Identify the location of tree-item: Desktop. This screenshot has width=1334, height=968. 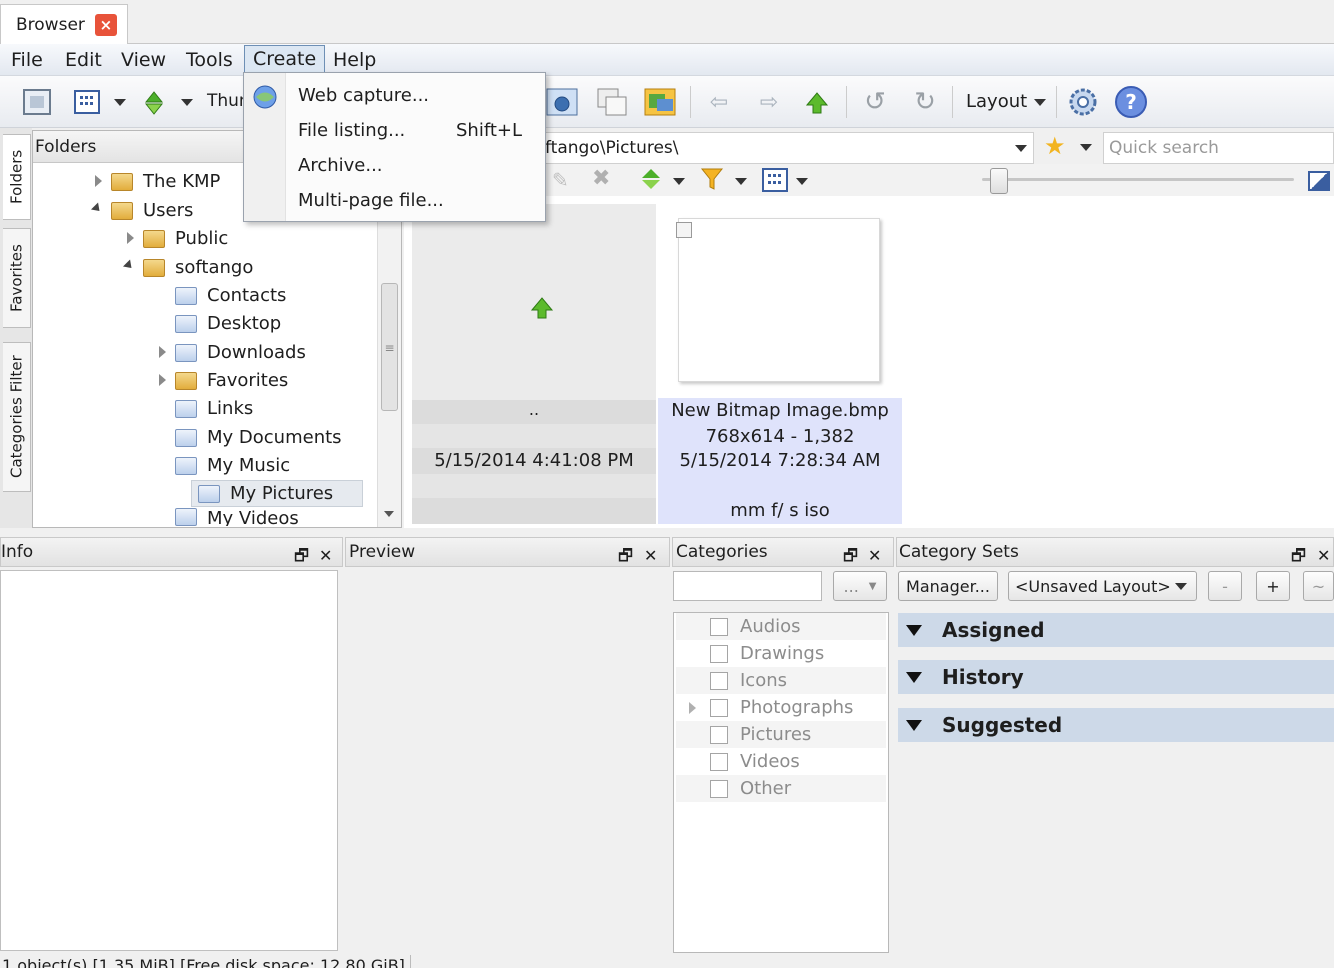
(228, 323).